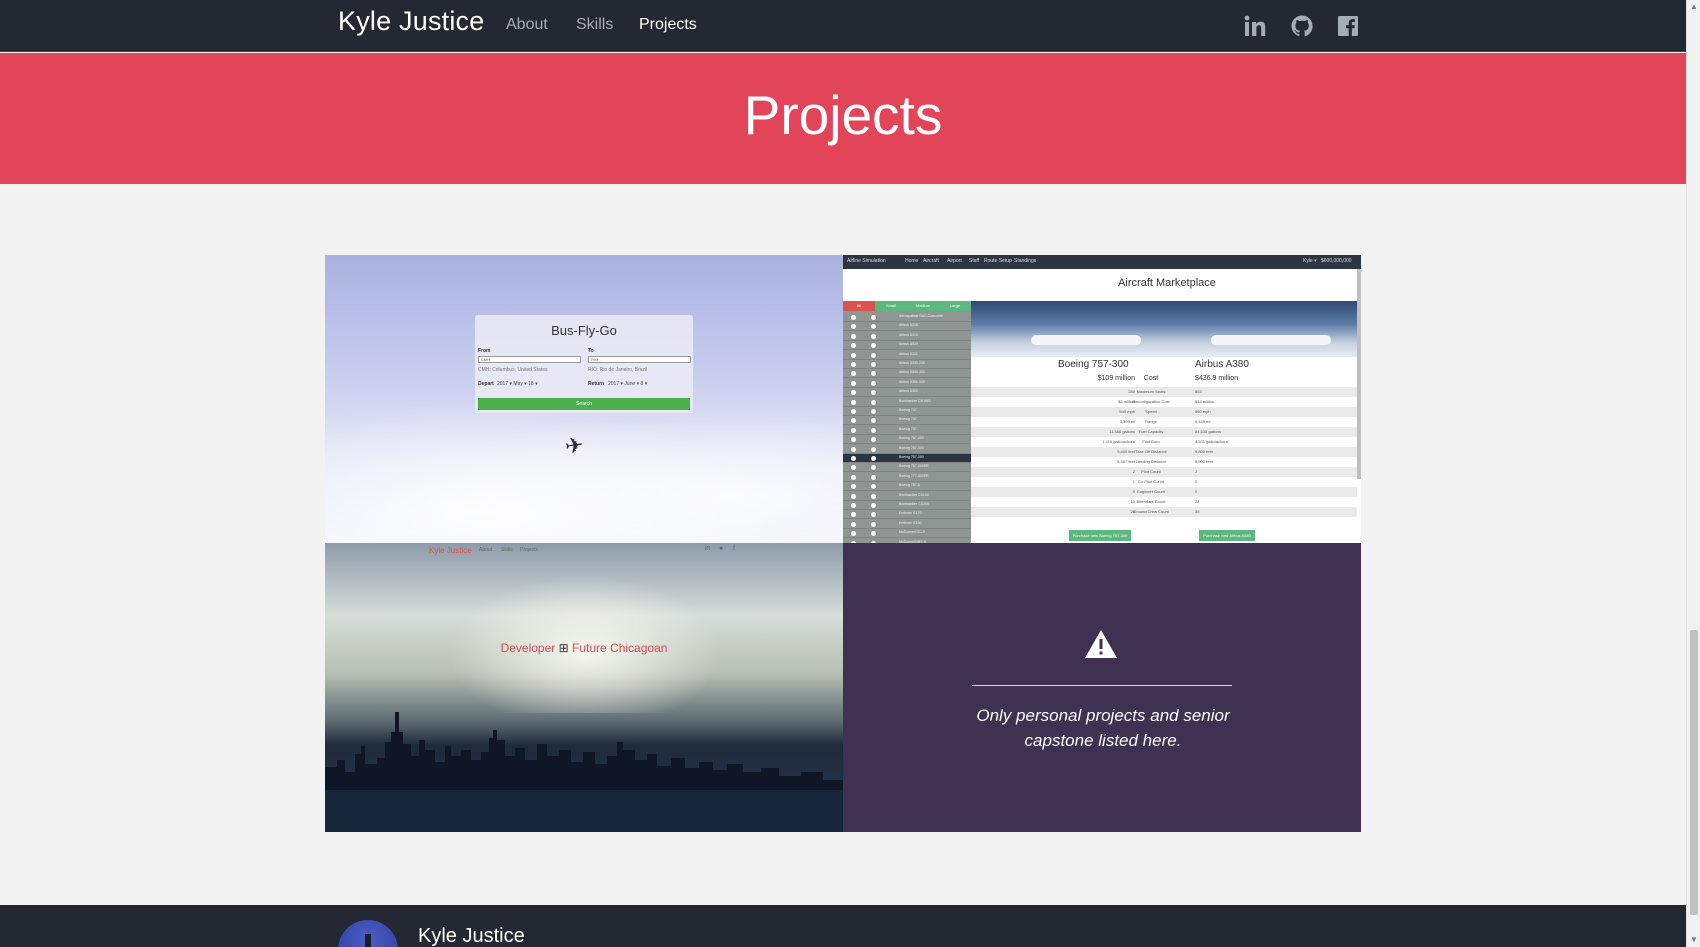 This screenshot has width=1700, height=947. I want to click on aircraft-list-label: Boeing 777-300ER, so click(914, 475).